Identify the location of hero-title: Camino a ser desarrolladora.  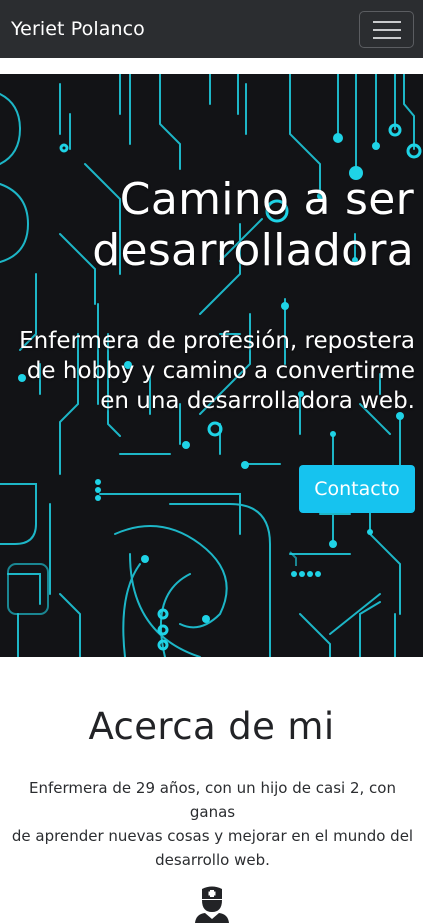
(214, 225).